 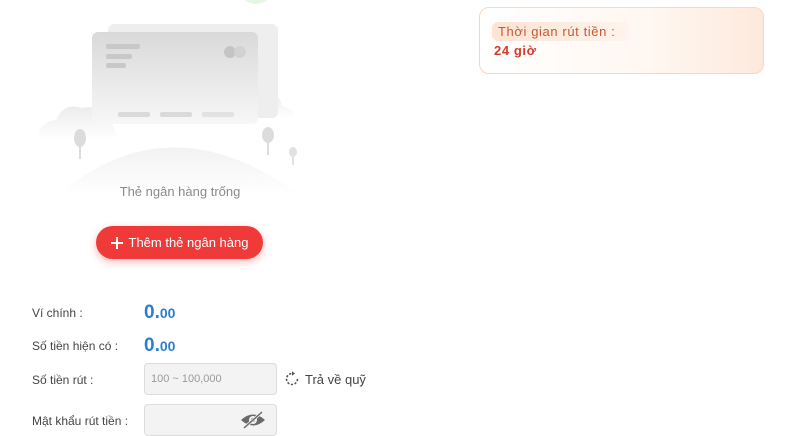 What do you see at coordinates (335, 379) in the screenshot?
I see `return-to-fund-label: Trả về quỹ` at bounding box center [335, 379].